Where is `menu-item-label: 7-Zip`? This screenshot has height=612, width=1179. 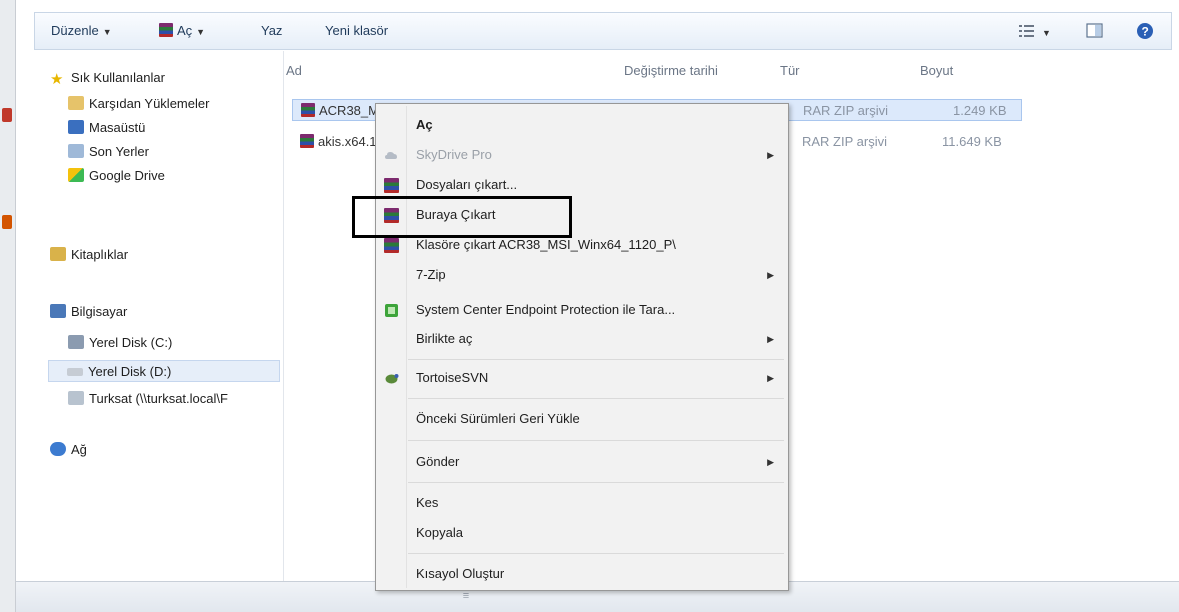
menu-item-label: 7-Zip is located at coordinates (431, 274).